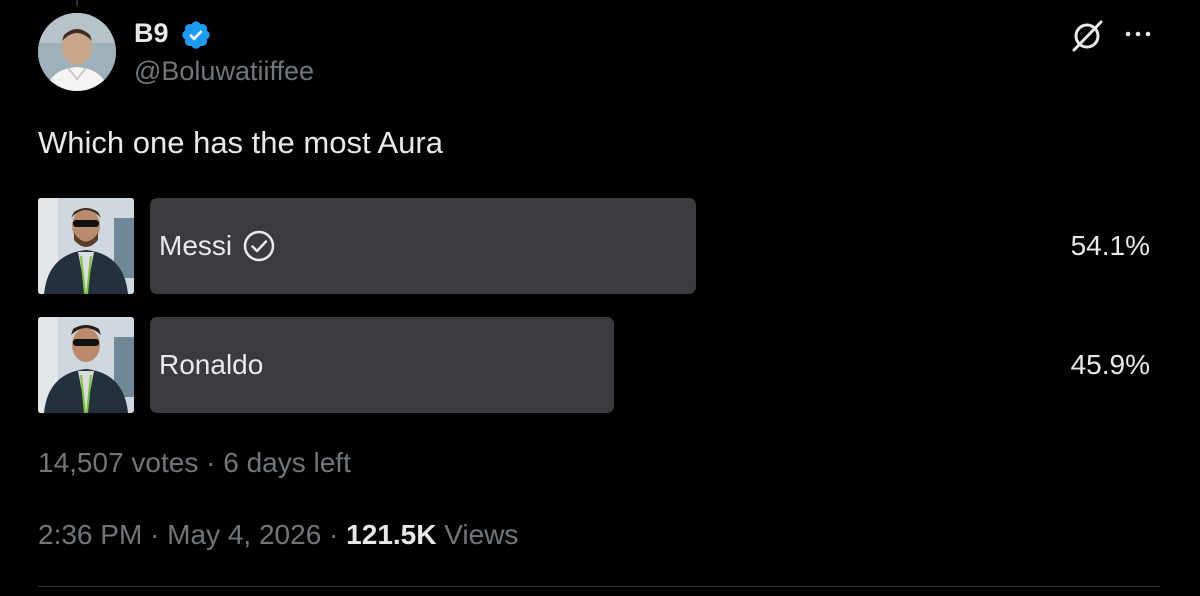 The height and width of the screenshot is (596, 1200). I want to click on poll-time-left: 6 days left, so click(287, 462).